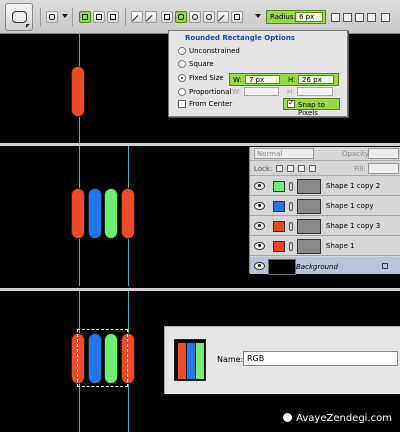 The image size is (400, 432). I want to click on square-radio, so click(182, 64).